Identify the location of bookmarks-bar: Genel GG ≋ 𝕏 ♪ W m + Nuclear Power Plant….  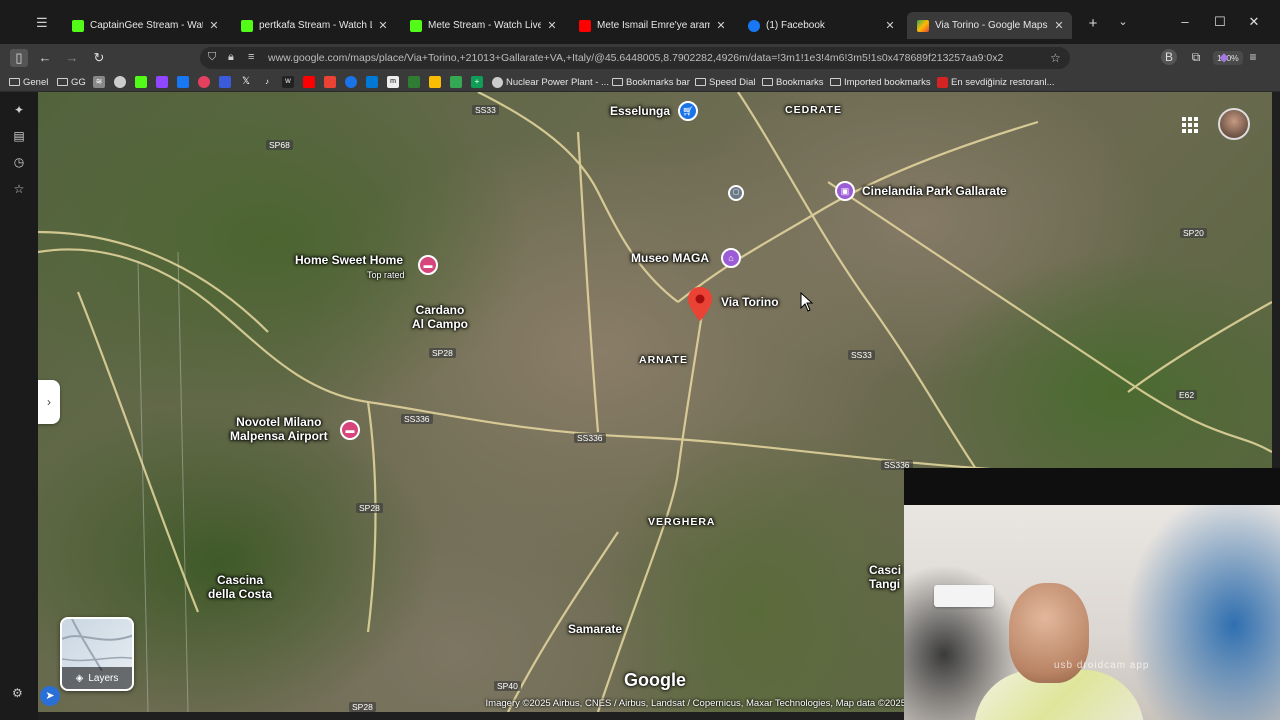
(640, 82).